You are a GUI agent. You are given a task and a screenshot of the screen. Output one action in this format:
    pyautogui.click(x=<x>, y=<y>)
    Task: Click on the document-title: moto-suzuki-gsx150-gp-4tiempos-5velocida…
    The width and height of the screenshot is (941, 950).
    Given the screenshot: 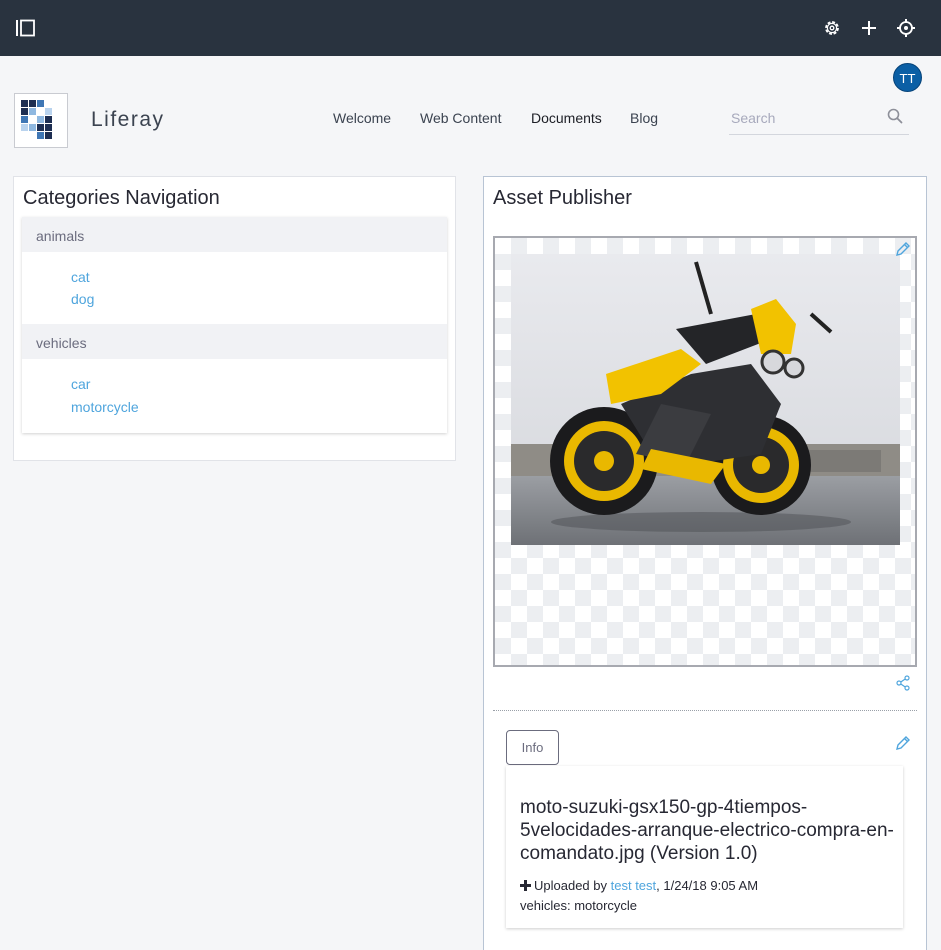 What is the action you would take?
    pyautogui.click(x=707, y=830)
    